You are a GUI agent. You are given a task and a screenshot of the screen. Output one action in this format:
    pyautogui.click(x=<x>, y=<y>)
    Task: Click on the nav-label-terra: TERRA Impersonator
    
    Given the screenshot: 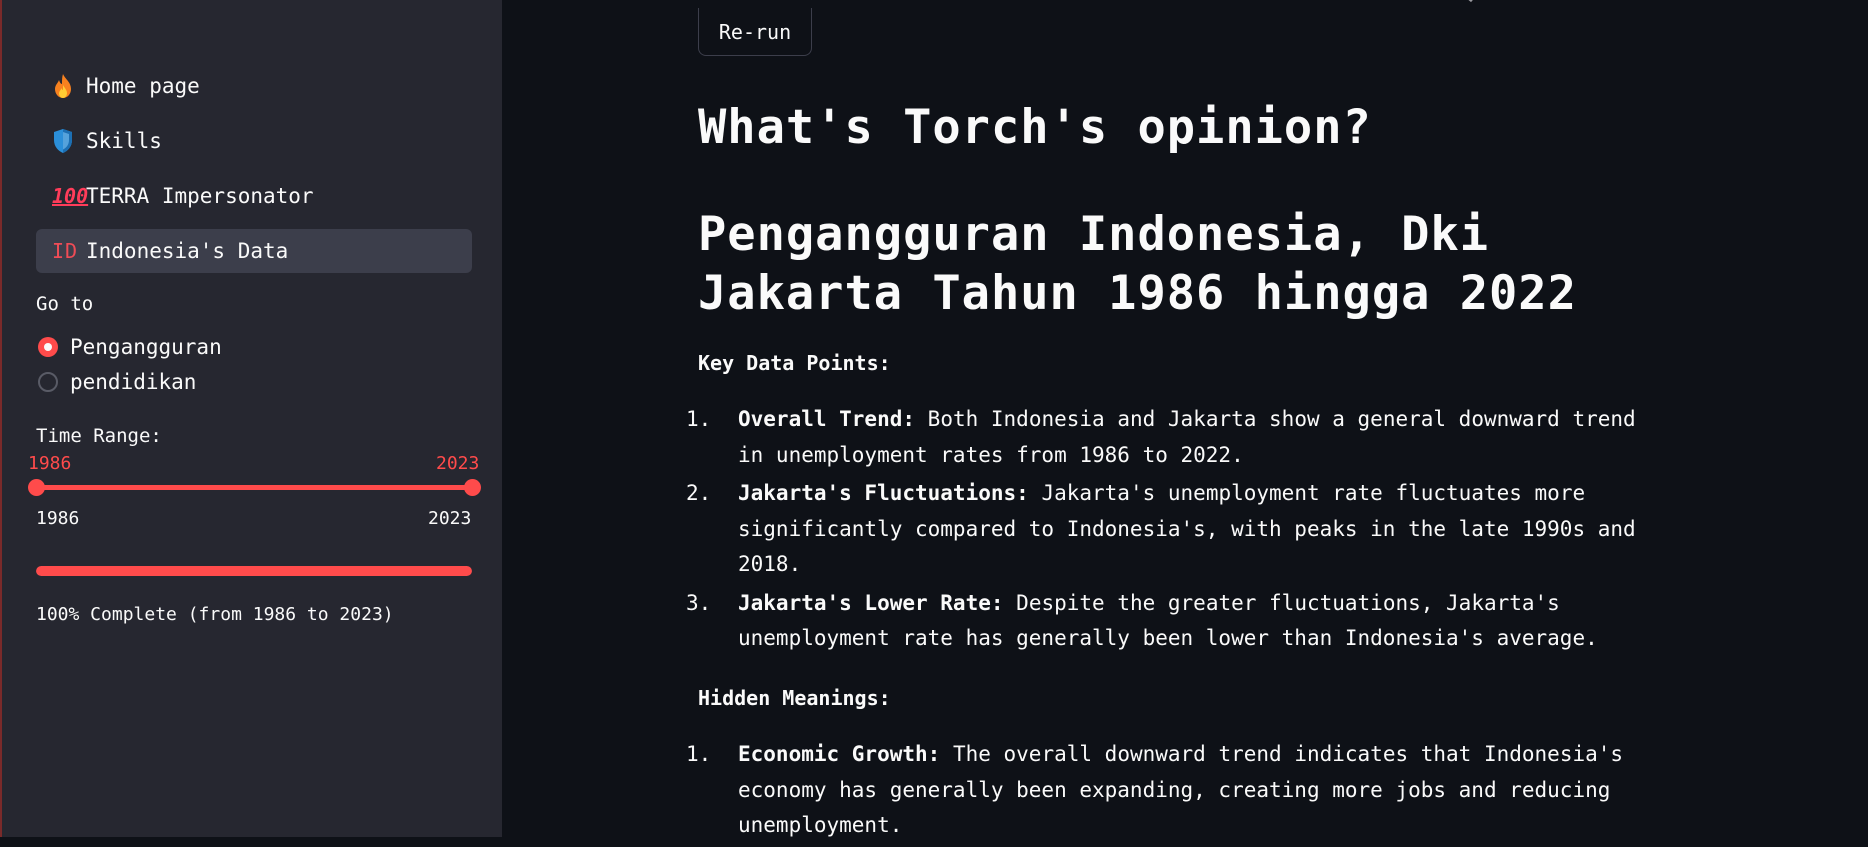 What is the action you would take?
    pyautogui.click(x=200, y=196)
    